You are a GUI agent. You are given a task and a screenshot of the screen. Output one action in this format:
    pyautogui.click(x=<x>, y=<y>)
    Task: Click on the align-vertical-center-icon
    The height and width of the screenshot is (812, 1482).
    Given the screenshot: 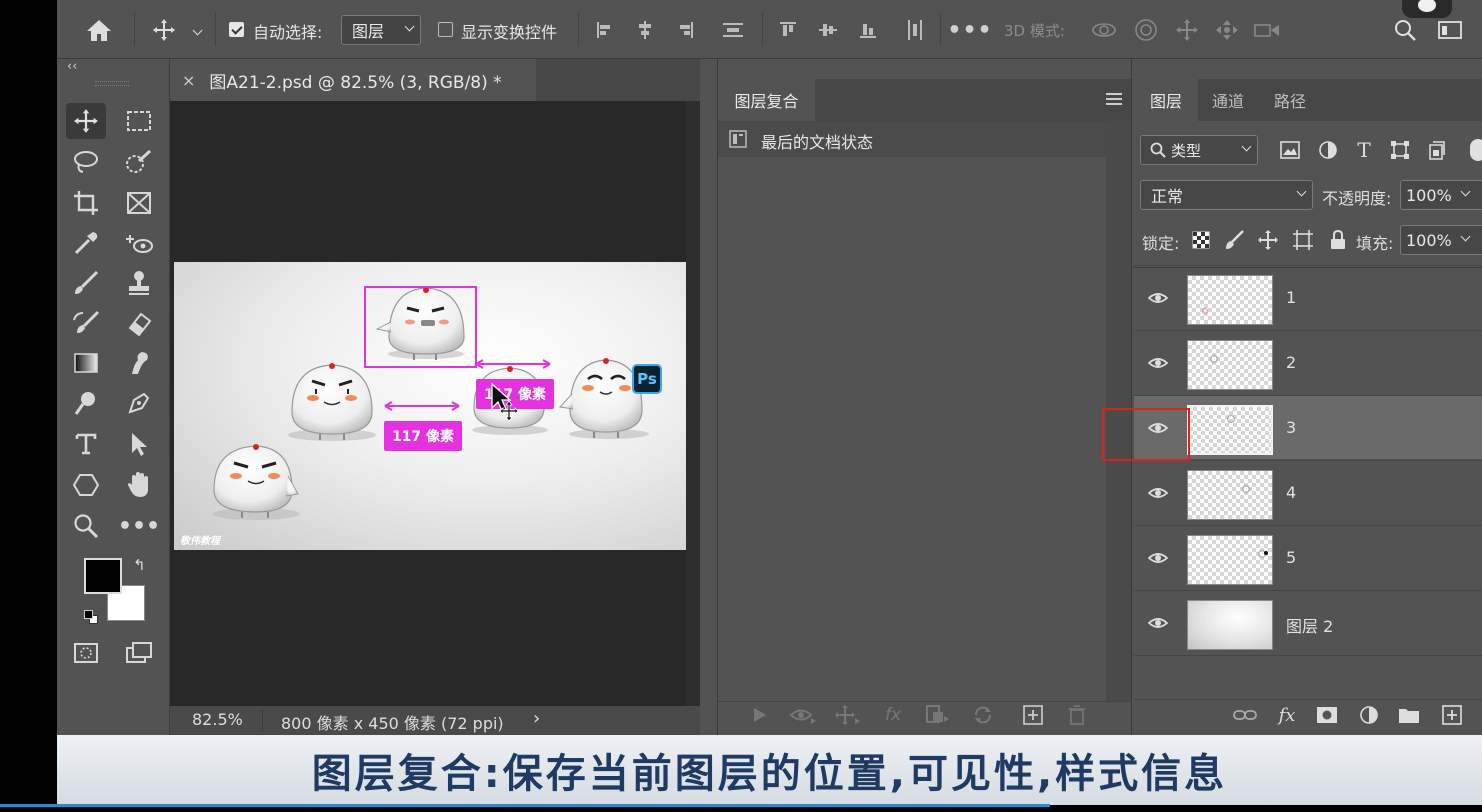 What is the action you would take?
    pyautogui.click(x=828, y=30)
    